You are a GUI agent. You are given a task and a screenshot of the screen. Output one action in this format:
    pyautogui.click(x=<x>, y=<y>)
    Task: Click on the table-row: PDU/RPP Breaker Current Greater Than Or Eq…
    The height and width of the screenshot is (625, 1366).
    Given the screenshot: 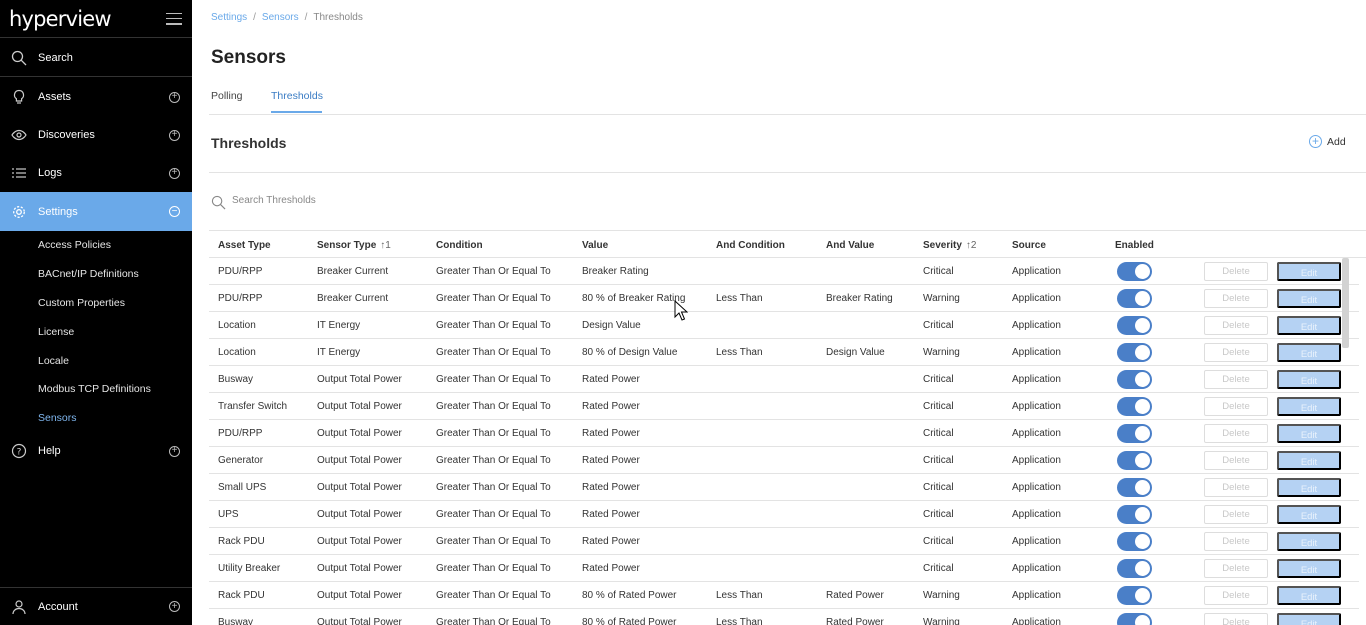 What is the action you would take?
    pyautogui.click(x=784, y=298)
    